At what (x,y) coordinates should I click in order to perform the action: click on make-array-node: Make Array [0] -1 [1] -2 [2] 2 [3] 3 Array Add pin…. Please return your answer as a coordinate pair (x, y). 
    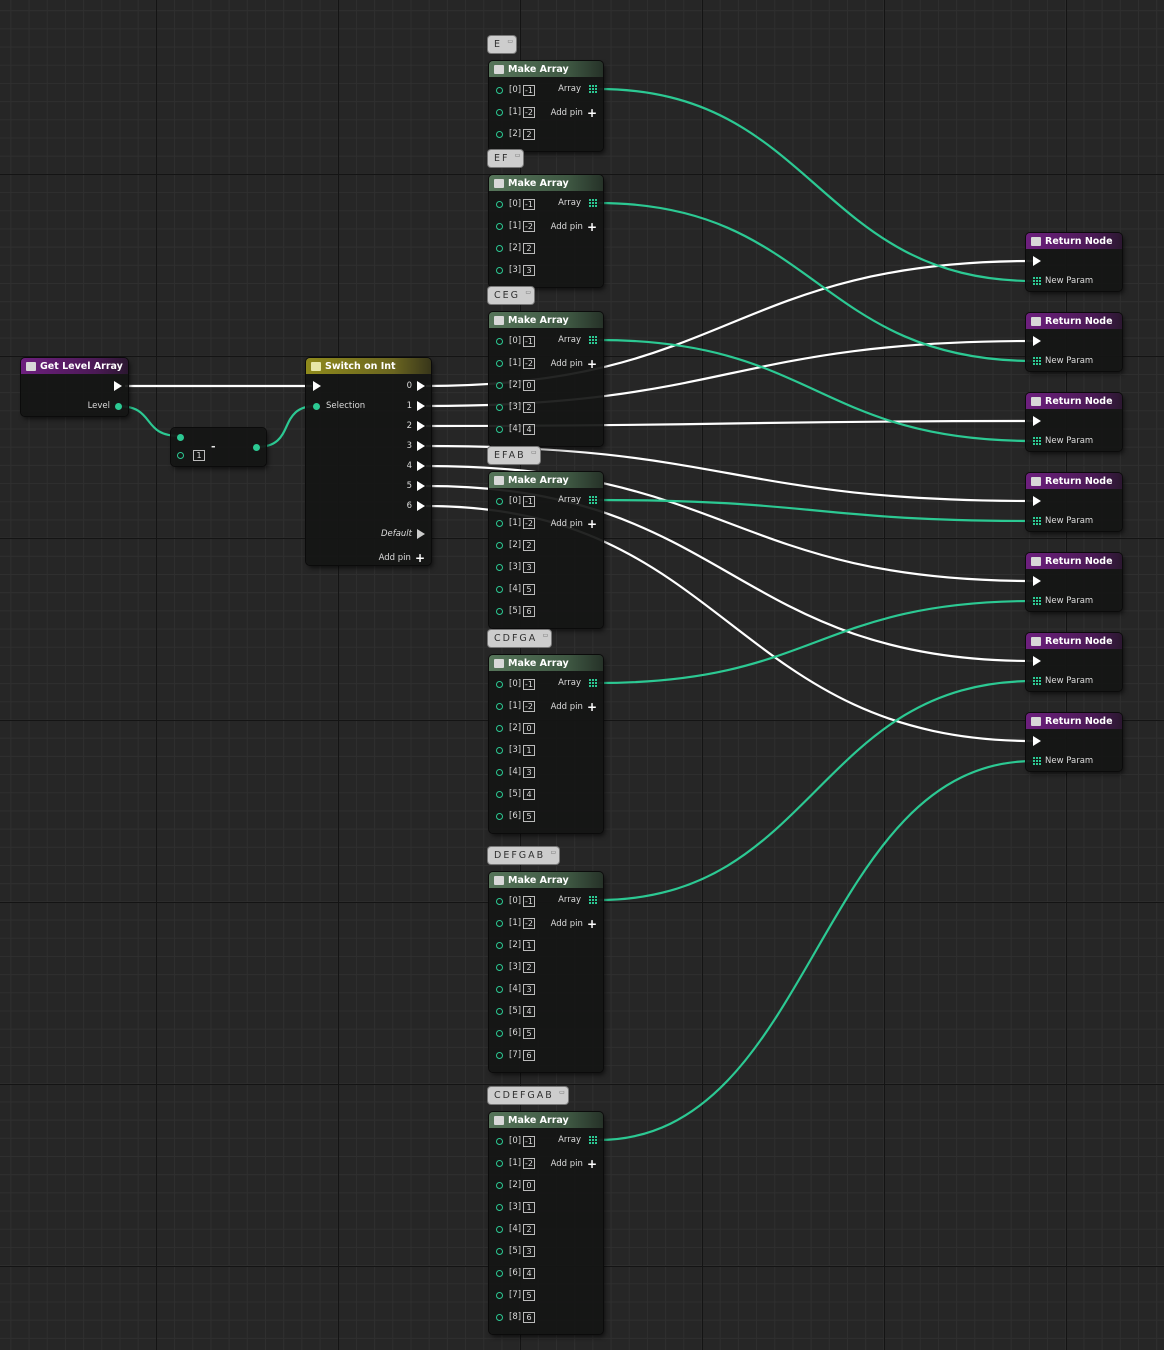
    Looking at the image, I should click on (546, 231).